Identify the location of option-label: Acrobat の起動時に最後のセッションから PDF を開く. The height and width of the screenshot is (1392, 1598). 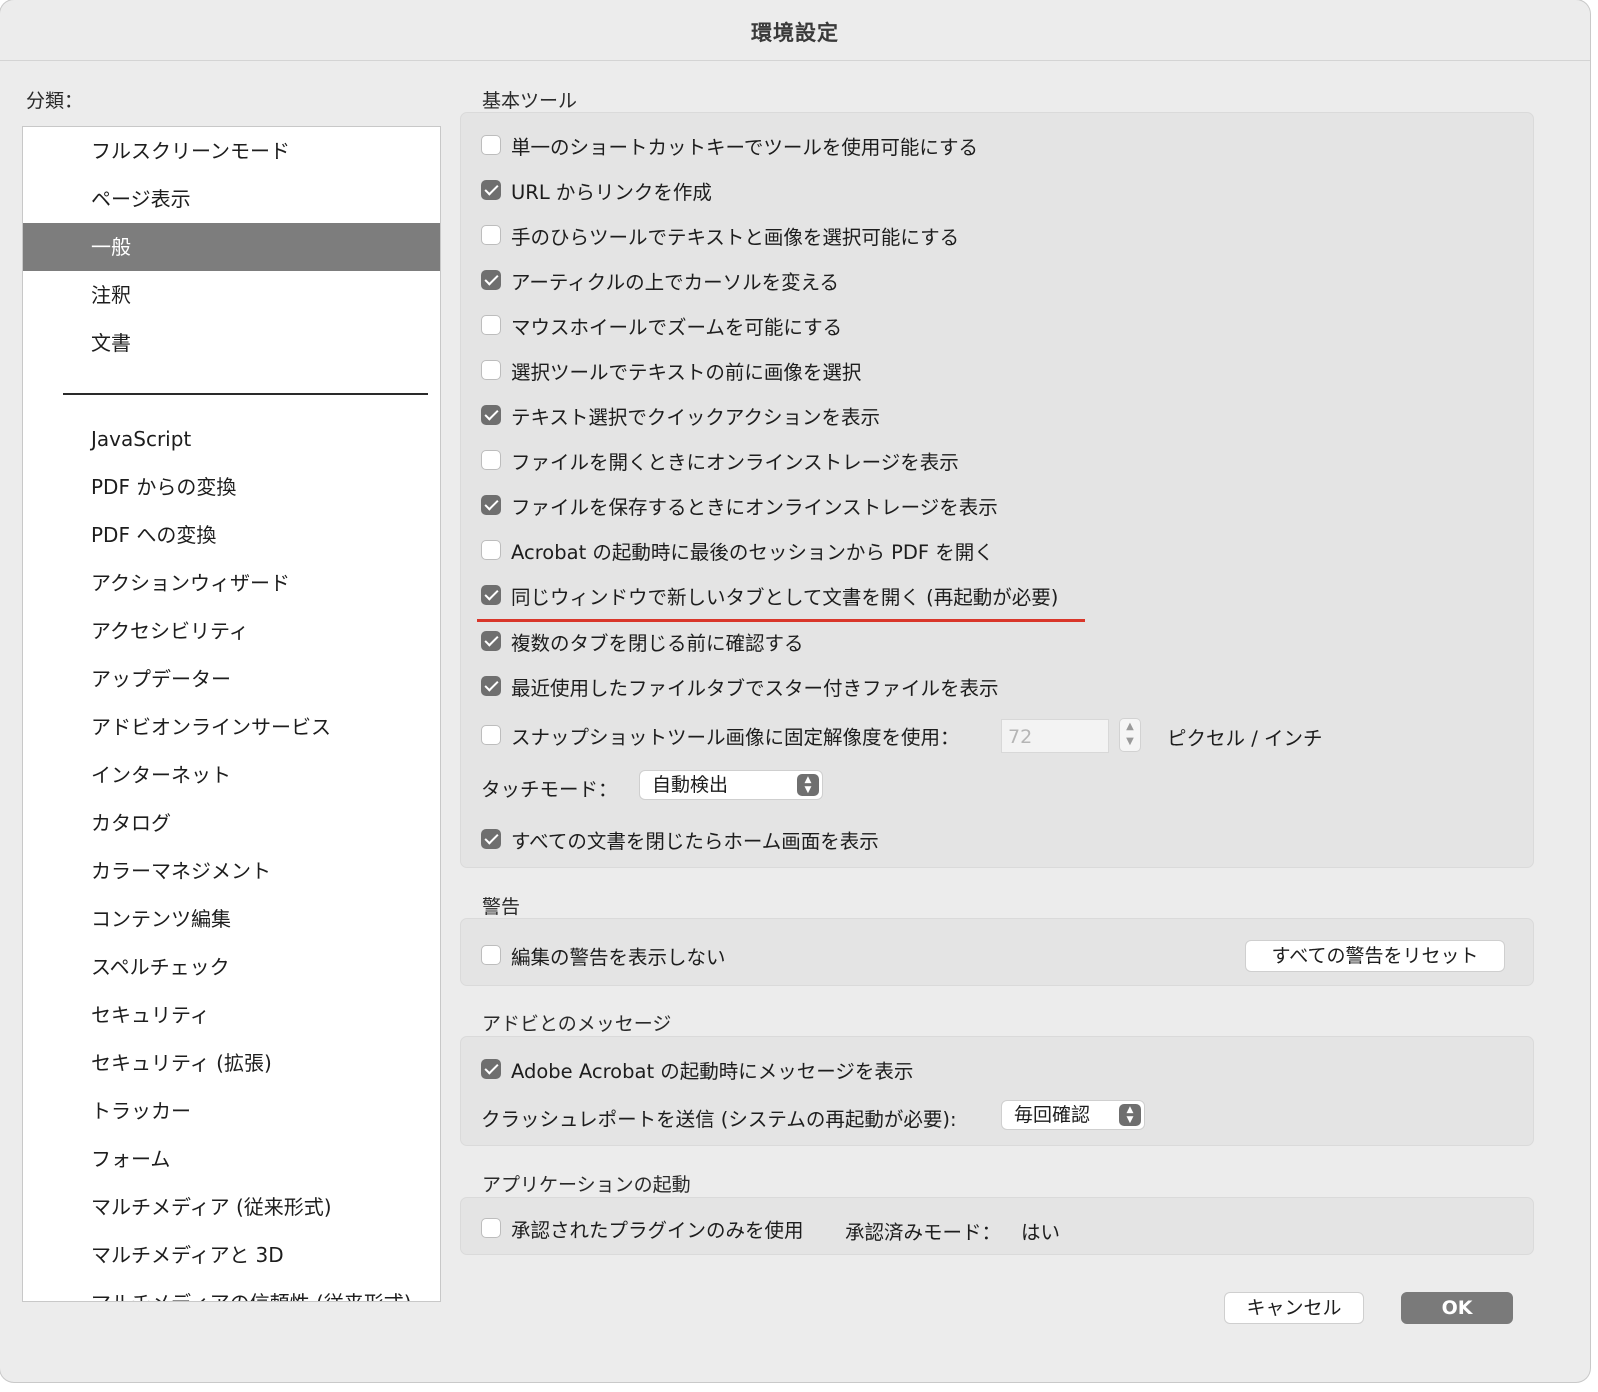
(752, 552).